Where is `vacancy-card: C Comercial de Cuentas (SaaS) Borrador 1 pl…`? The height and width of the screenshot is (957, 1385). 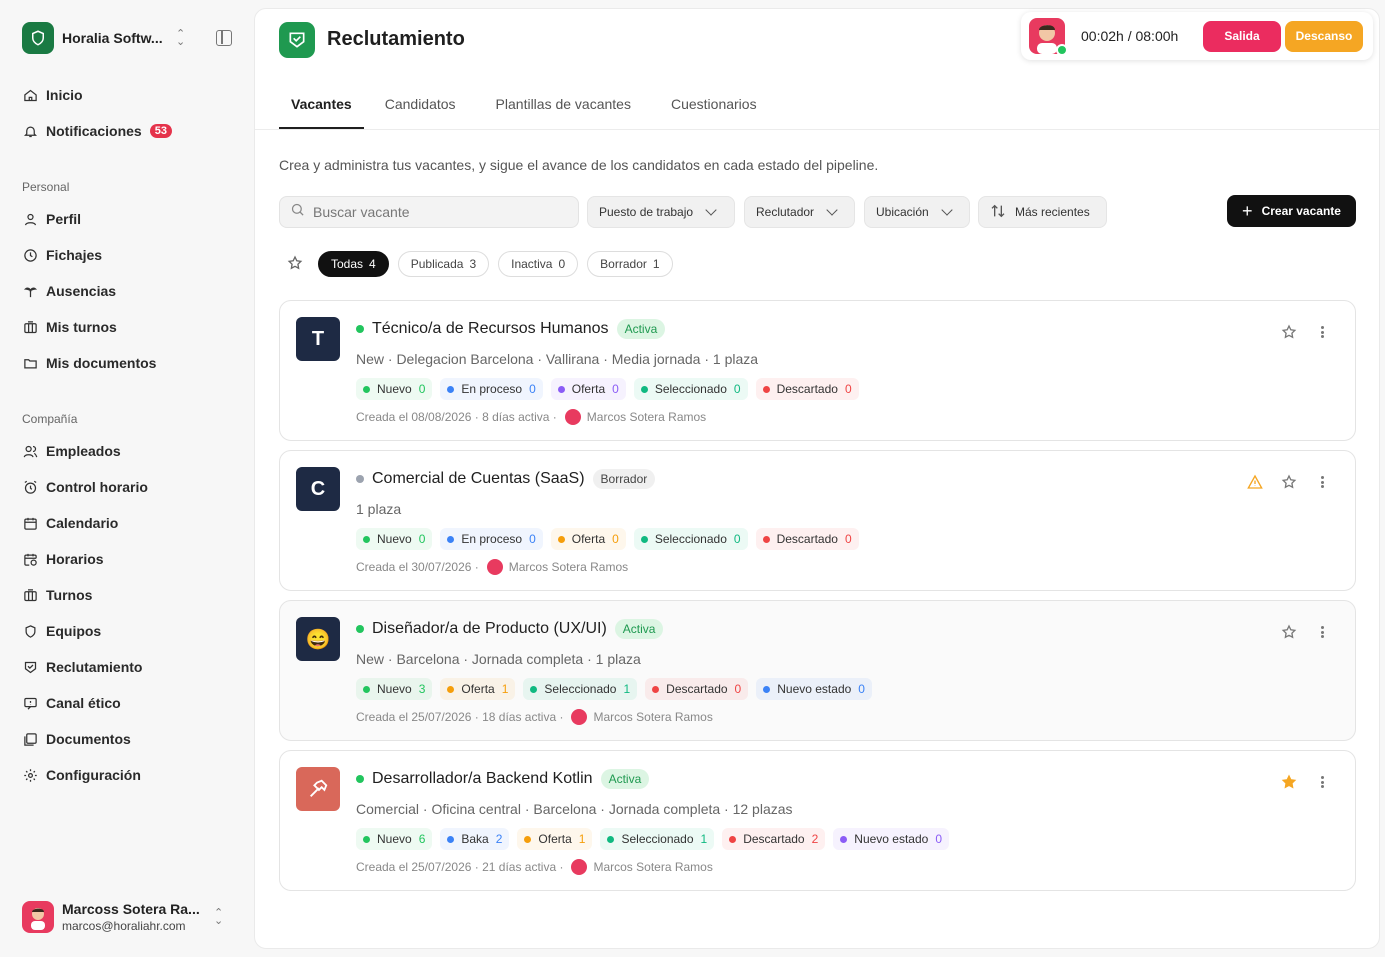 vacancy-card: C Comercial de Cuentas (SaaS) Borrador 1 pl… is located at coordinates (817, 520).